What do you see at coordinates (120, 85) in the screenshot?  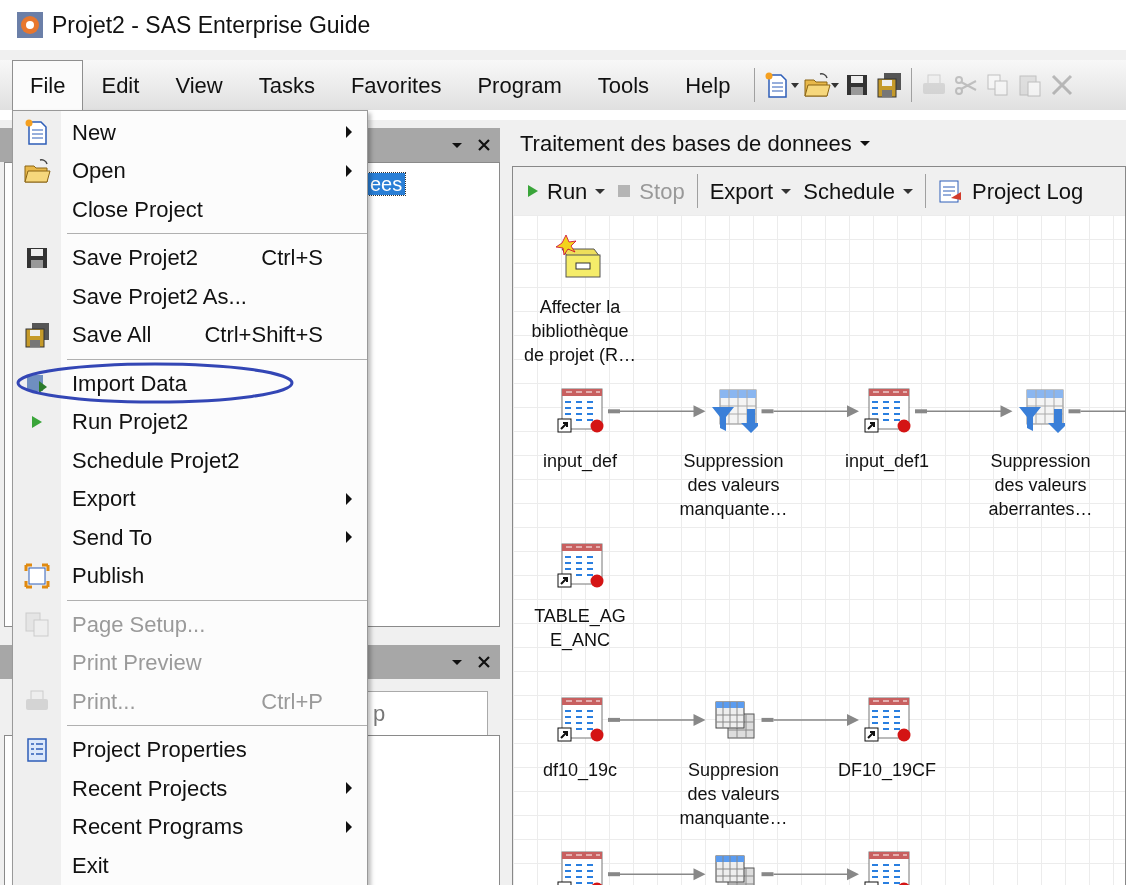 I see `menu-item: Edit` at bounding box center [120, 85].